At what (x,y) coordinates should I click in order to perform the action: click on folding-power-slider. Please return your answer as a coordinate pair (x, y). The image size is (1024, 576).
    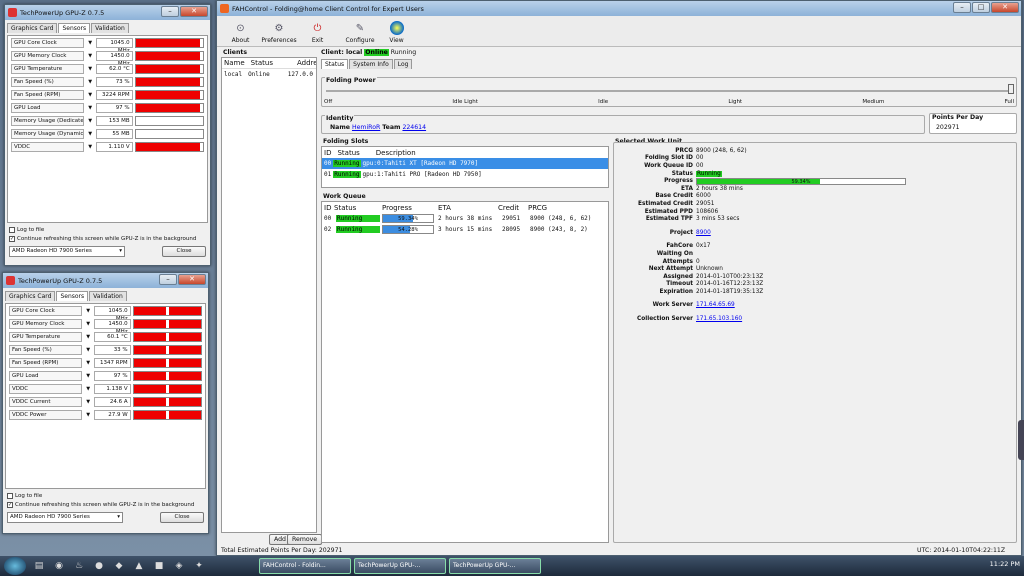
    Looking at the image, I should click on (669, 91).